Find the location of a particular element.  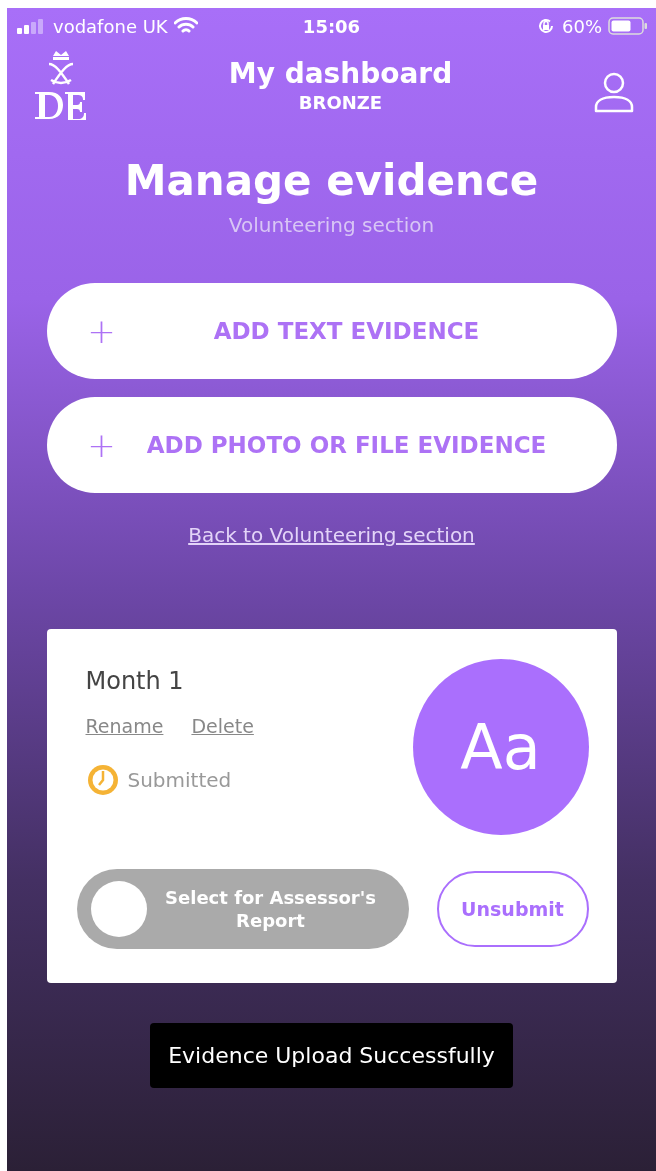

battery-icon is located at coordinates (628, 26).